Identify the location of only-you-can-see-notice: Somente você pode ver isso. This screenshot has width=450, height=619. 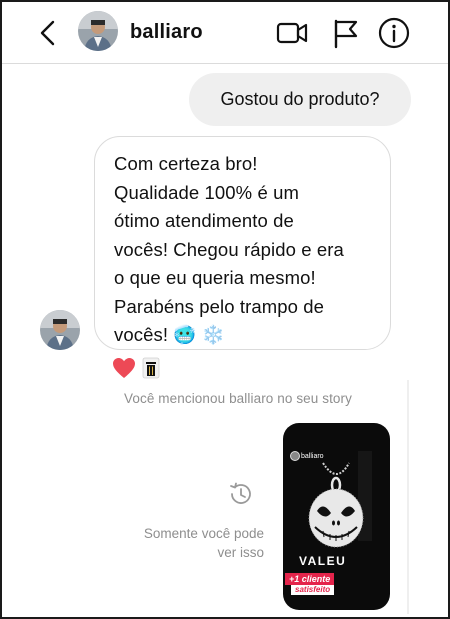
(203, 543).